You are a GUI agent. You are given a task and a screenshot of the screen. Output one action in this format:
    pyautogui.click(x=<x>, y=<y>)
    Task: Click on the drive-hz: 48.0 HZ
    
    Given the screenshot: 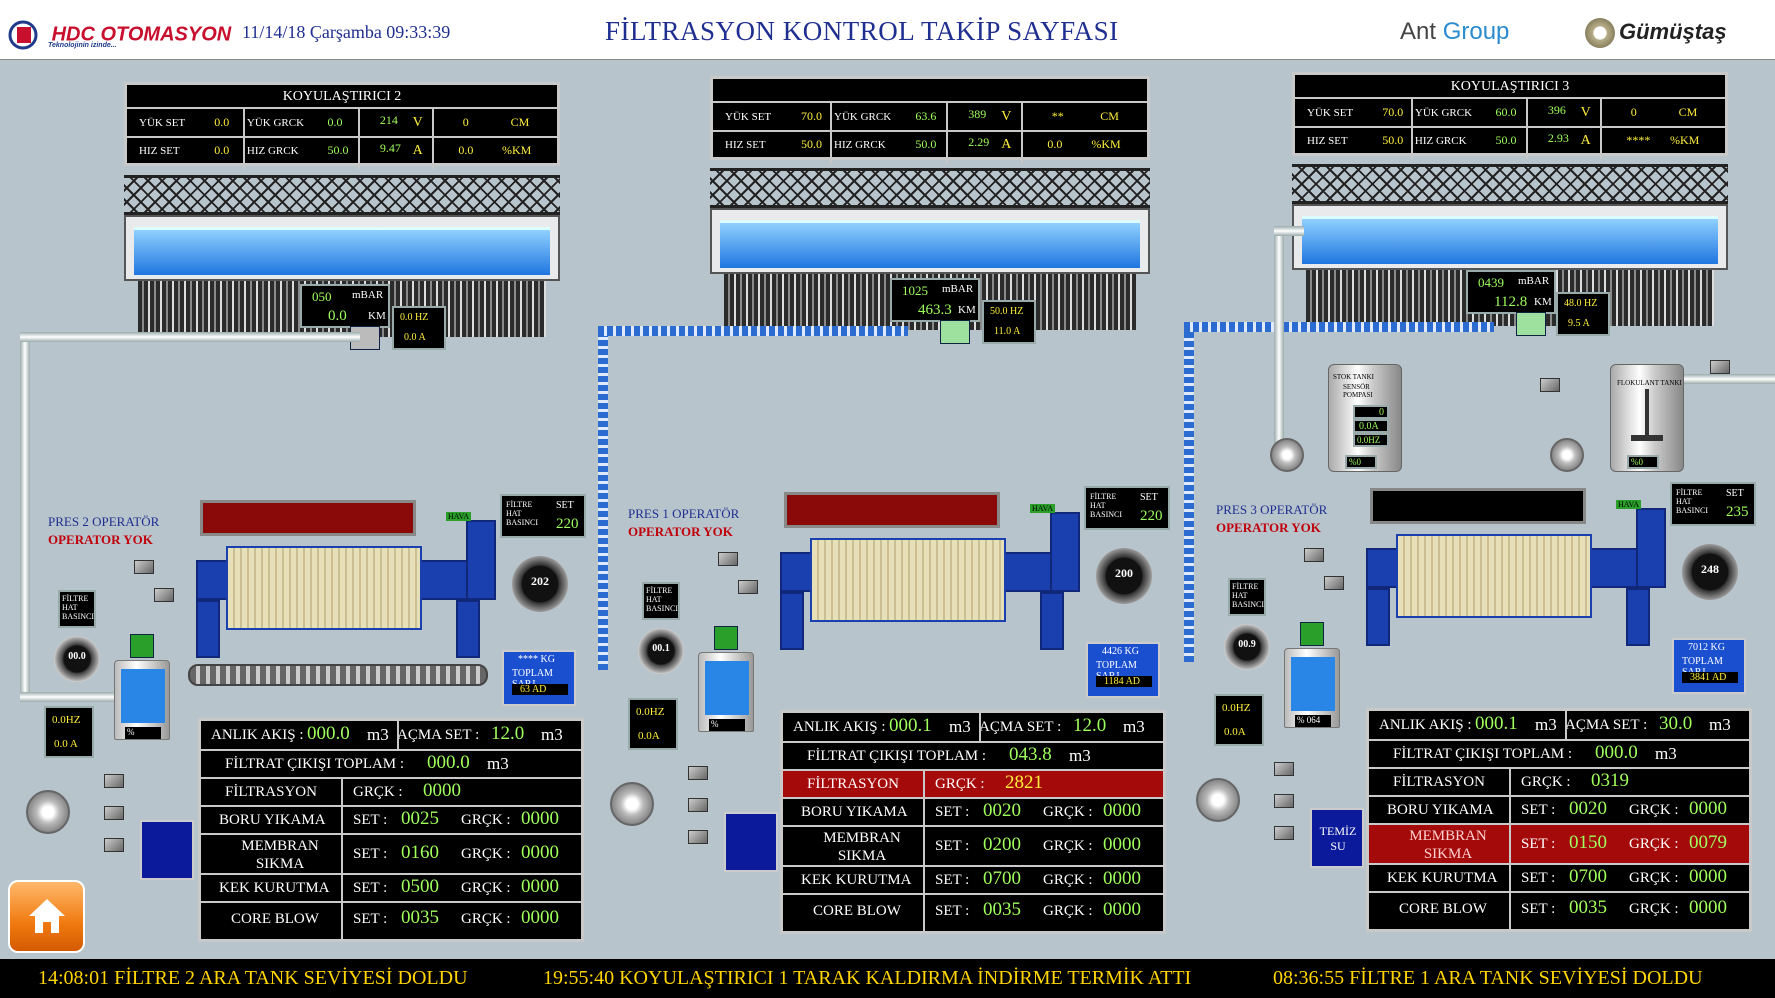 What is the action you would take?
    pyautogui.click(x=1581, y=303)
    